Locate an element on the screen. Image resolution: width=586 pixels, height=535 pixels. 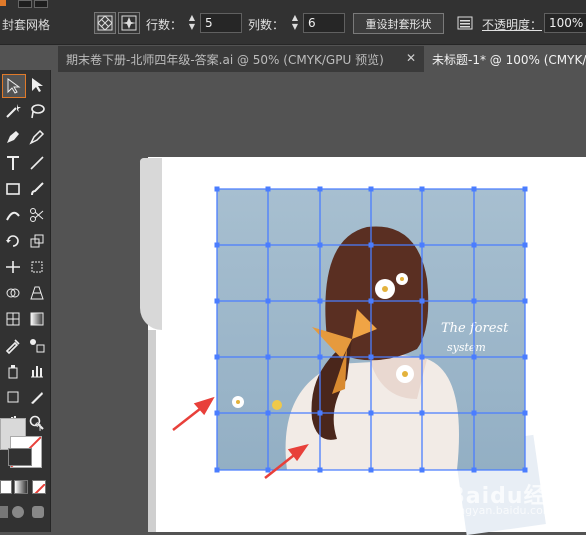
annotation-arrows is located at coordinates (240, 437).